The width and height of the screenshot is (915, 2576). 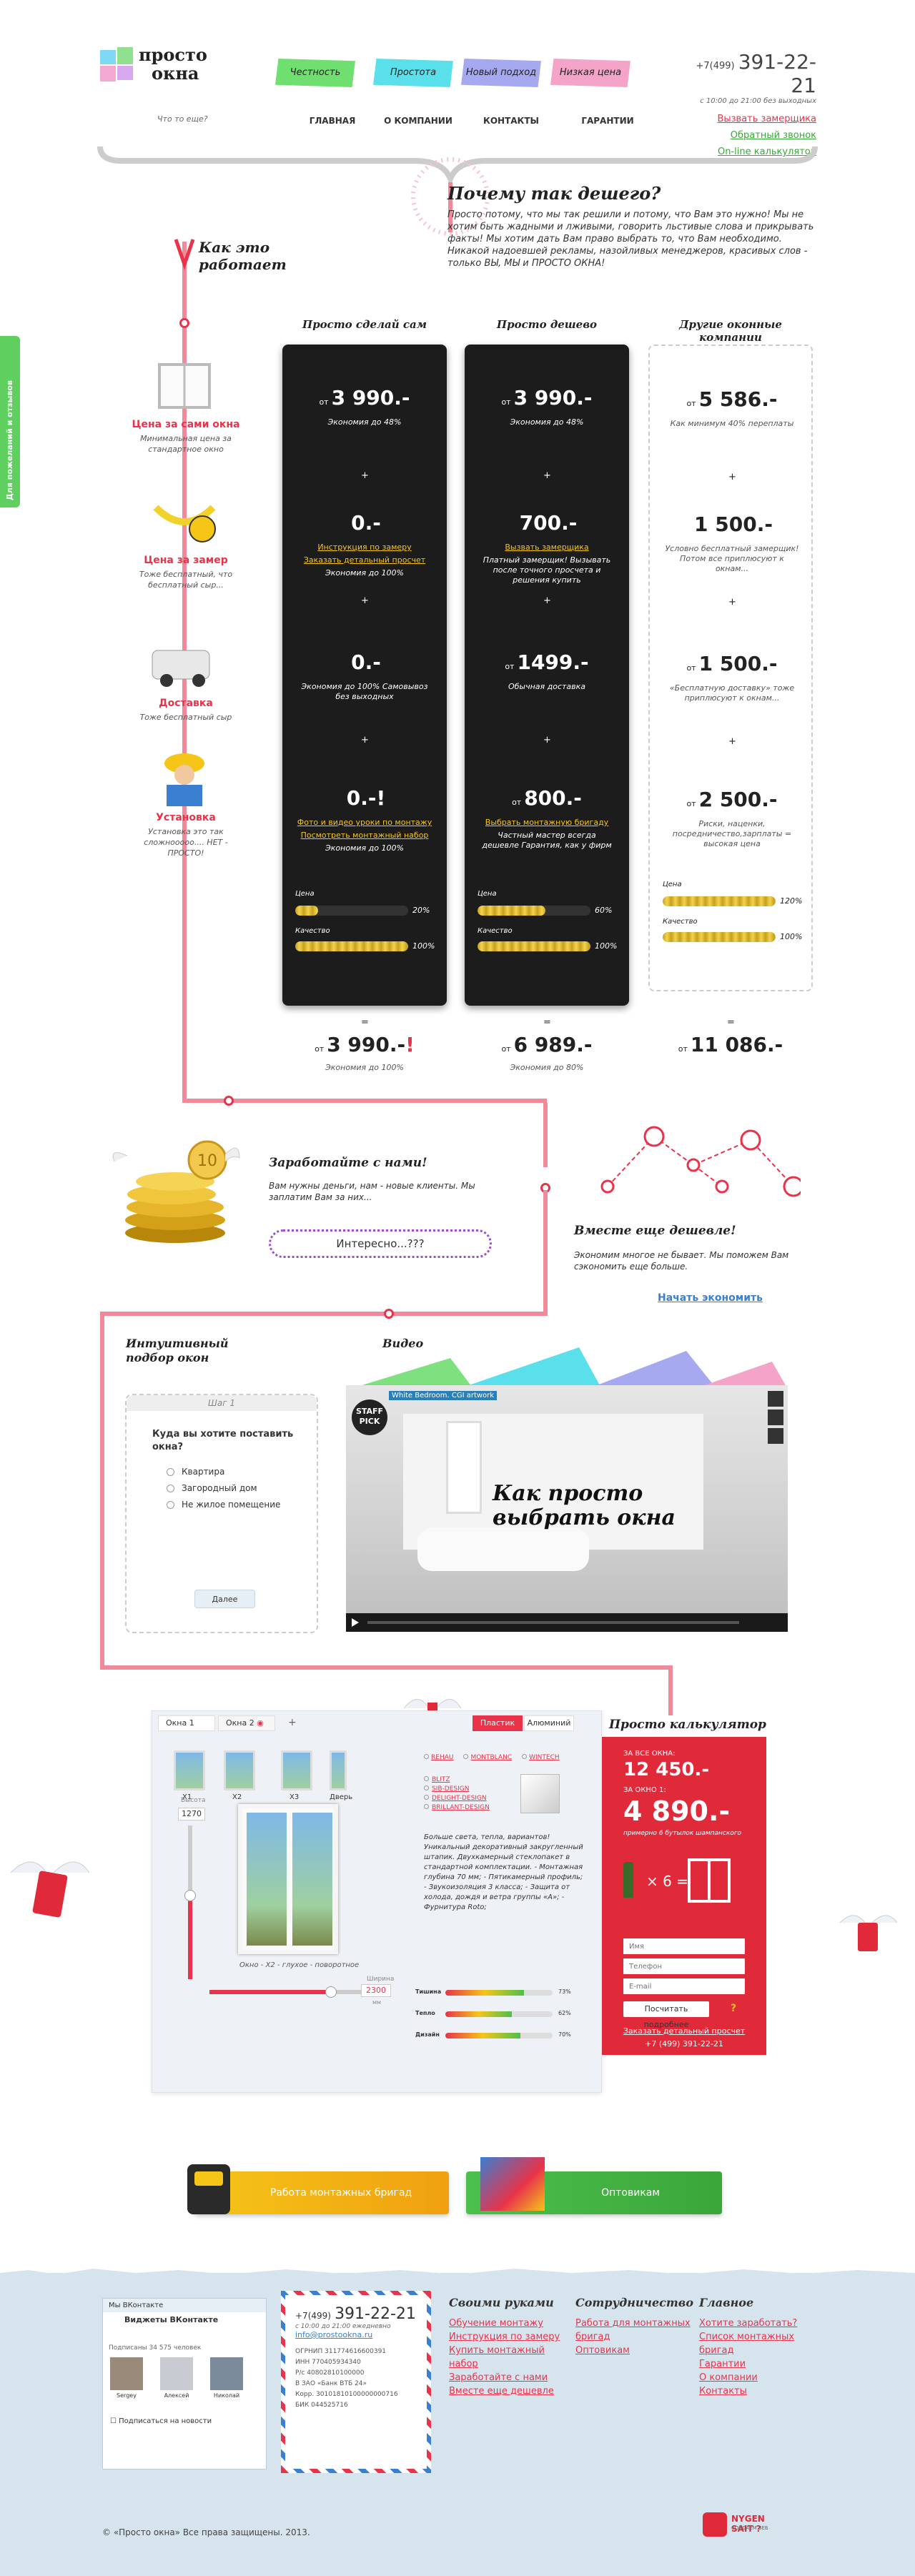 I want to click on nav-about: О КОМПАНИИ, so click(x=418, y=121).